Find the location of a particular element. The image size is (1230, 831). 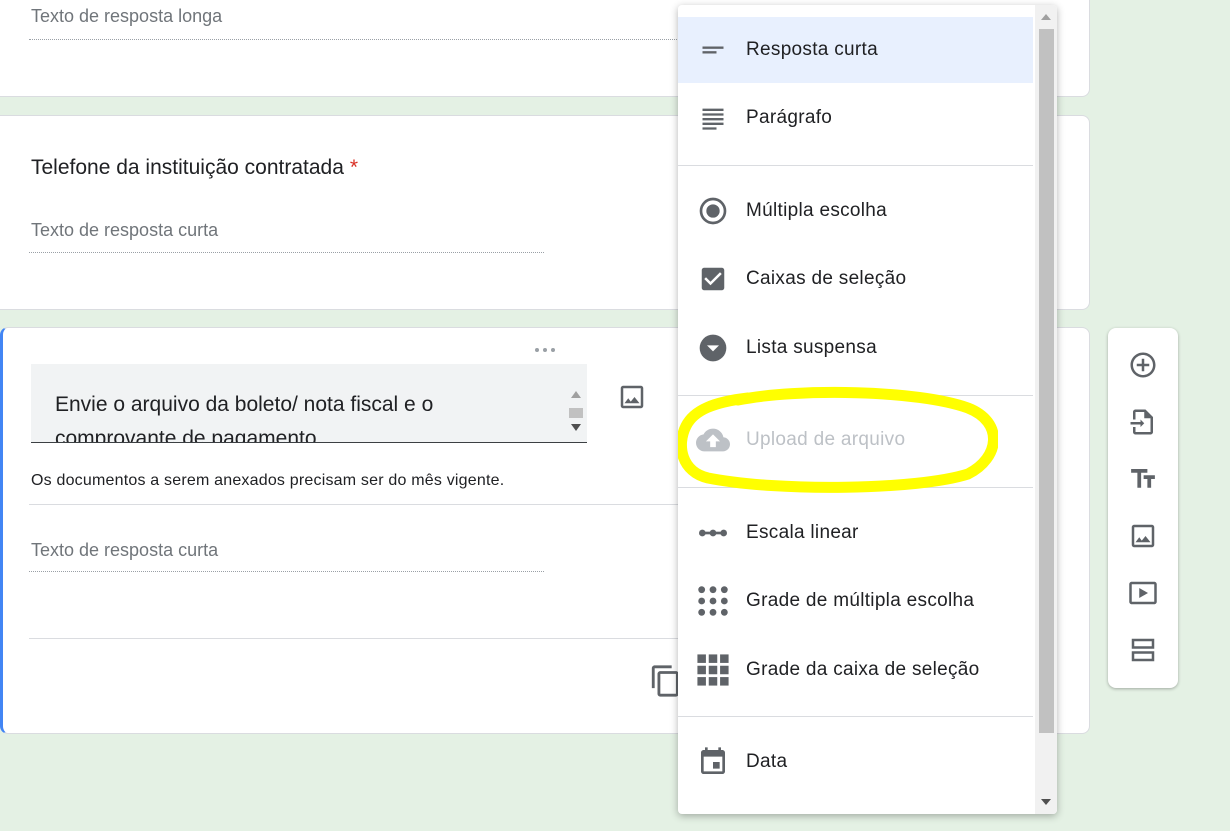

grid-dots-icon is located at coordinates (713, 601).